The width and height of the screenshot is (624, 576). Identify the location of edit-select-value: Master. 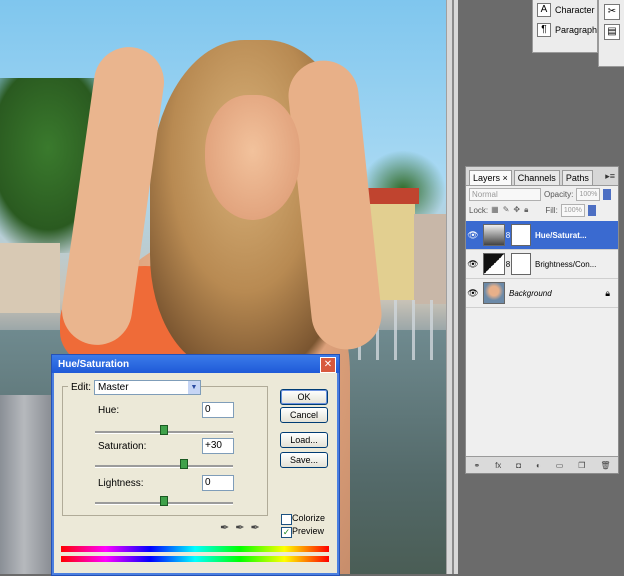
(113, 387).